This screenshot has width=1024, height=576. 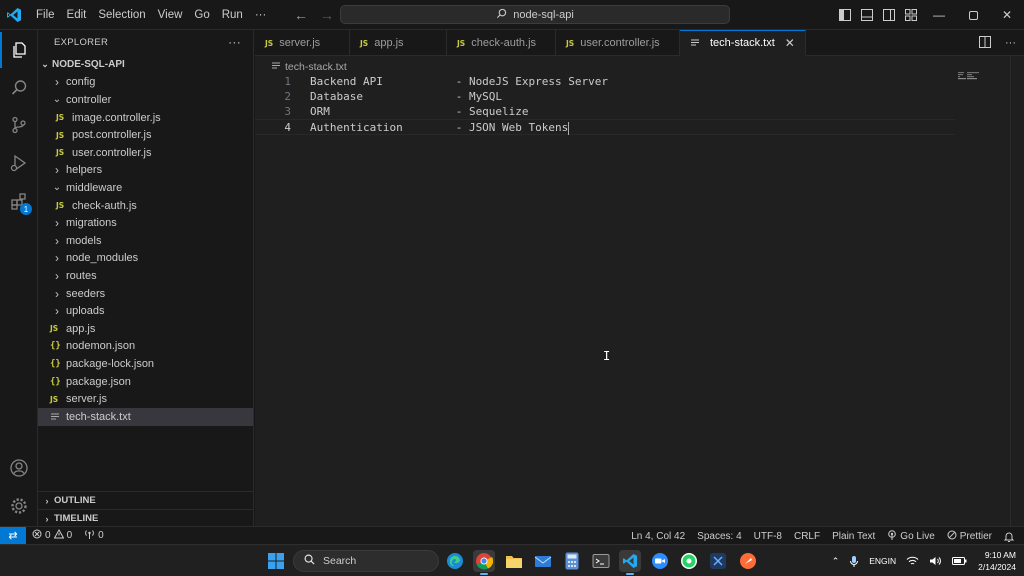 What do you see at coordinates (145, 65) in the screenshot?
I see `workspace-root: ⌄ NODE-SQL-API` at bounding box center [145, 65].